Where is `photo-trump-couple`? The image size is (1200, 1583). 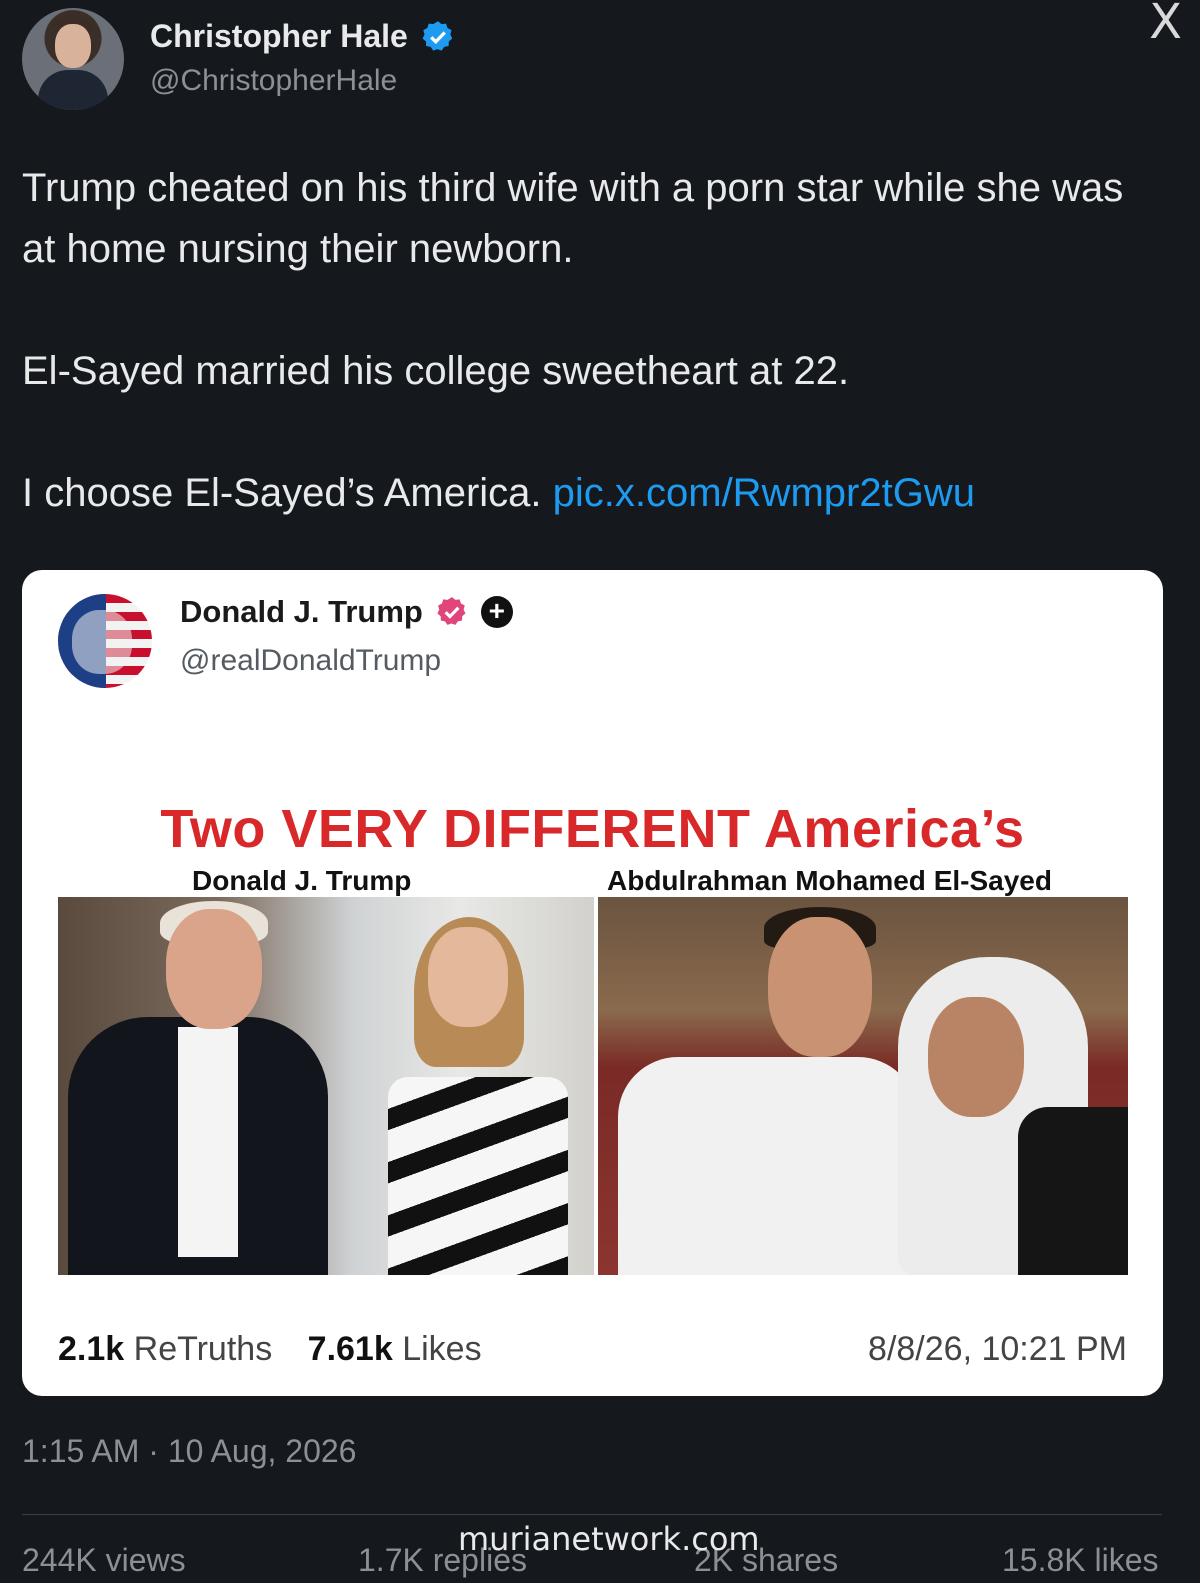
photo-trump-couple is located at coordinates (326, 1086).